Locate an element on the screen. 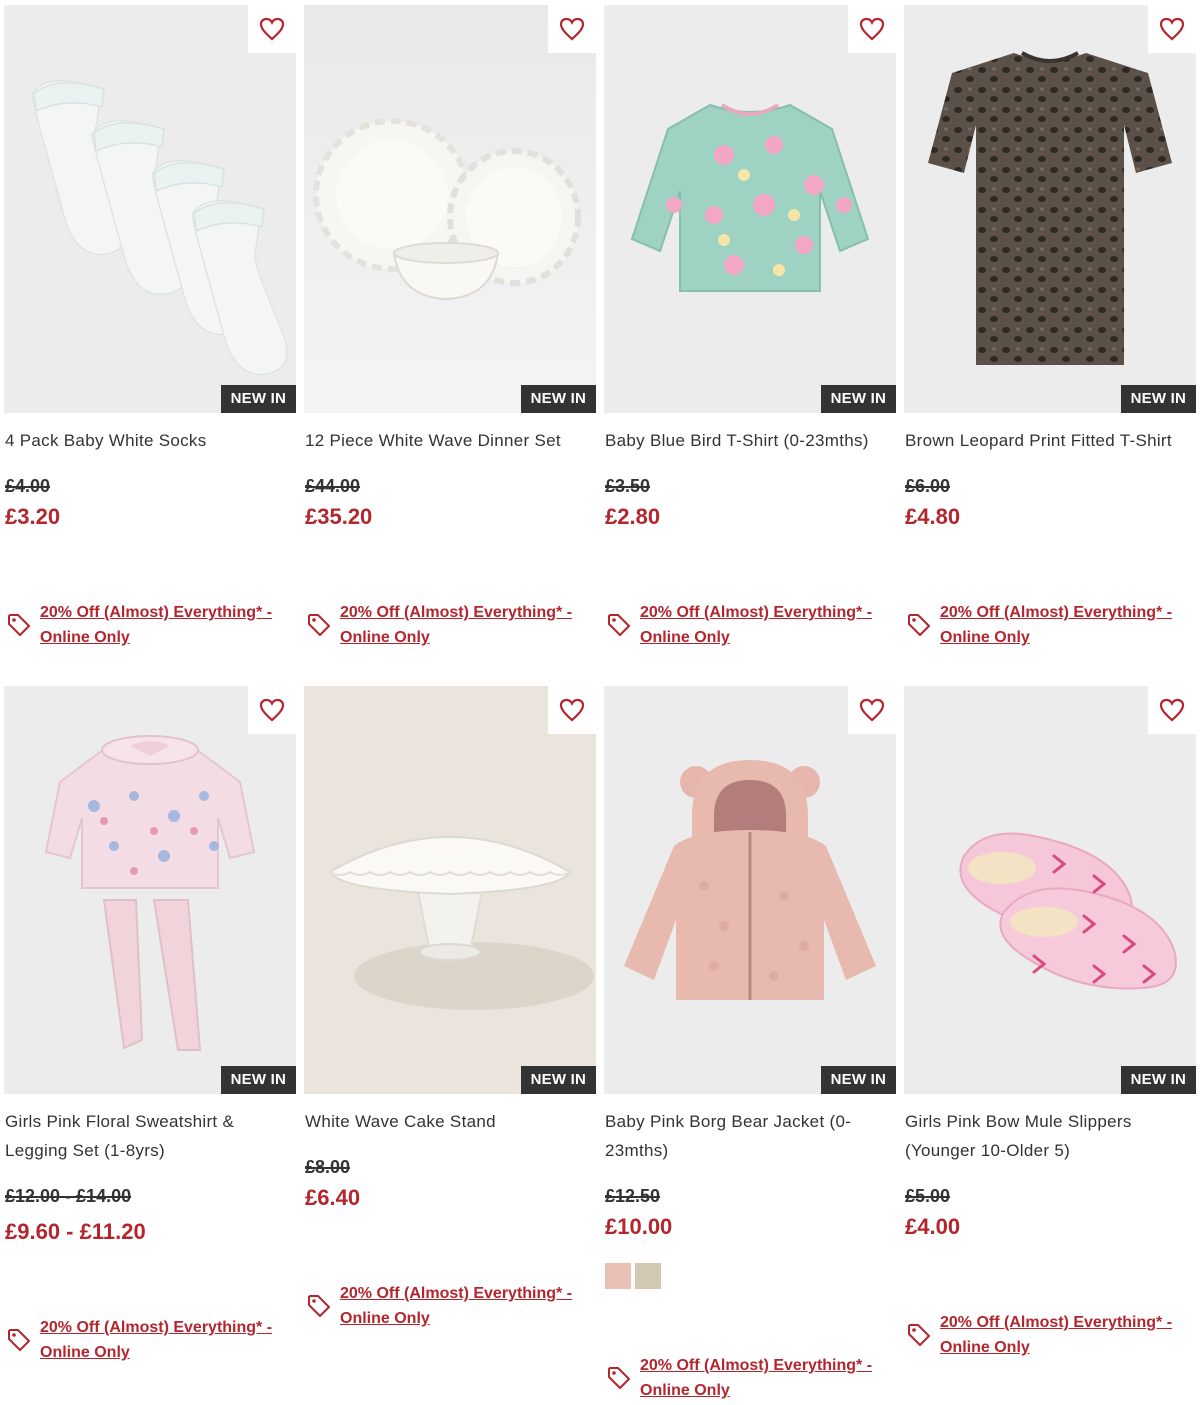  sale-price: £10.00 is located at coordinates (639, 1226).